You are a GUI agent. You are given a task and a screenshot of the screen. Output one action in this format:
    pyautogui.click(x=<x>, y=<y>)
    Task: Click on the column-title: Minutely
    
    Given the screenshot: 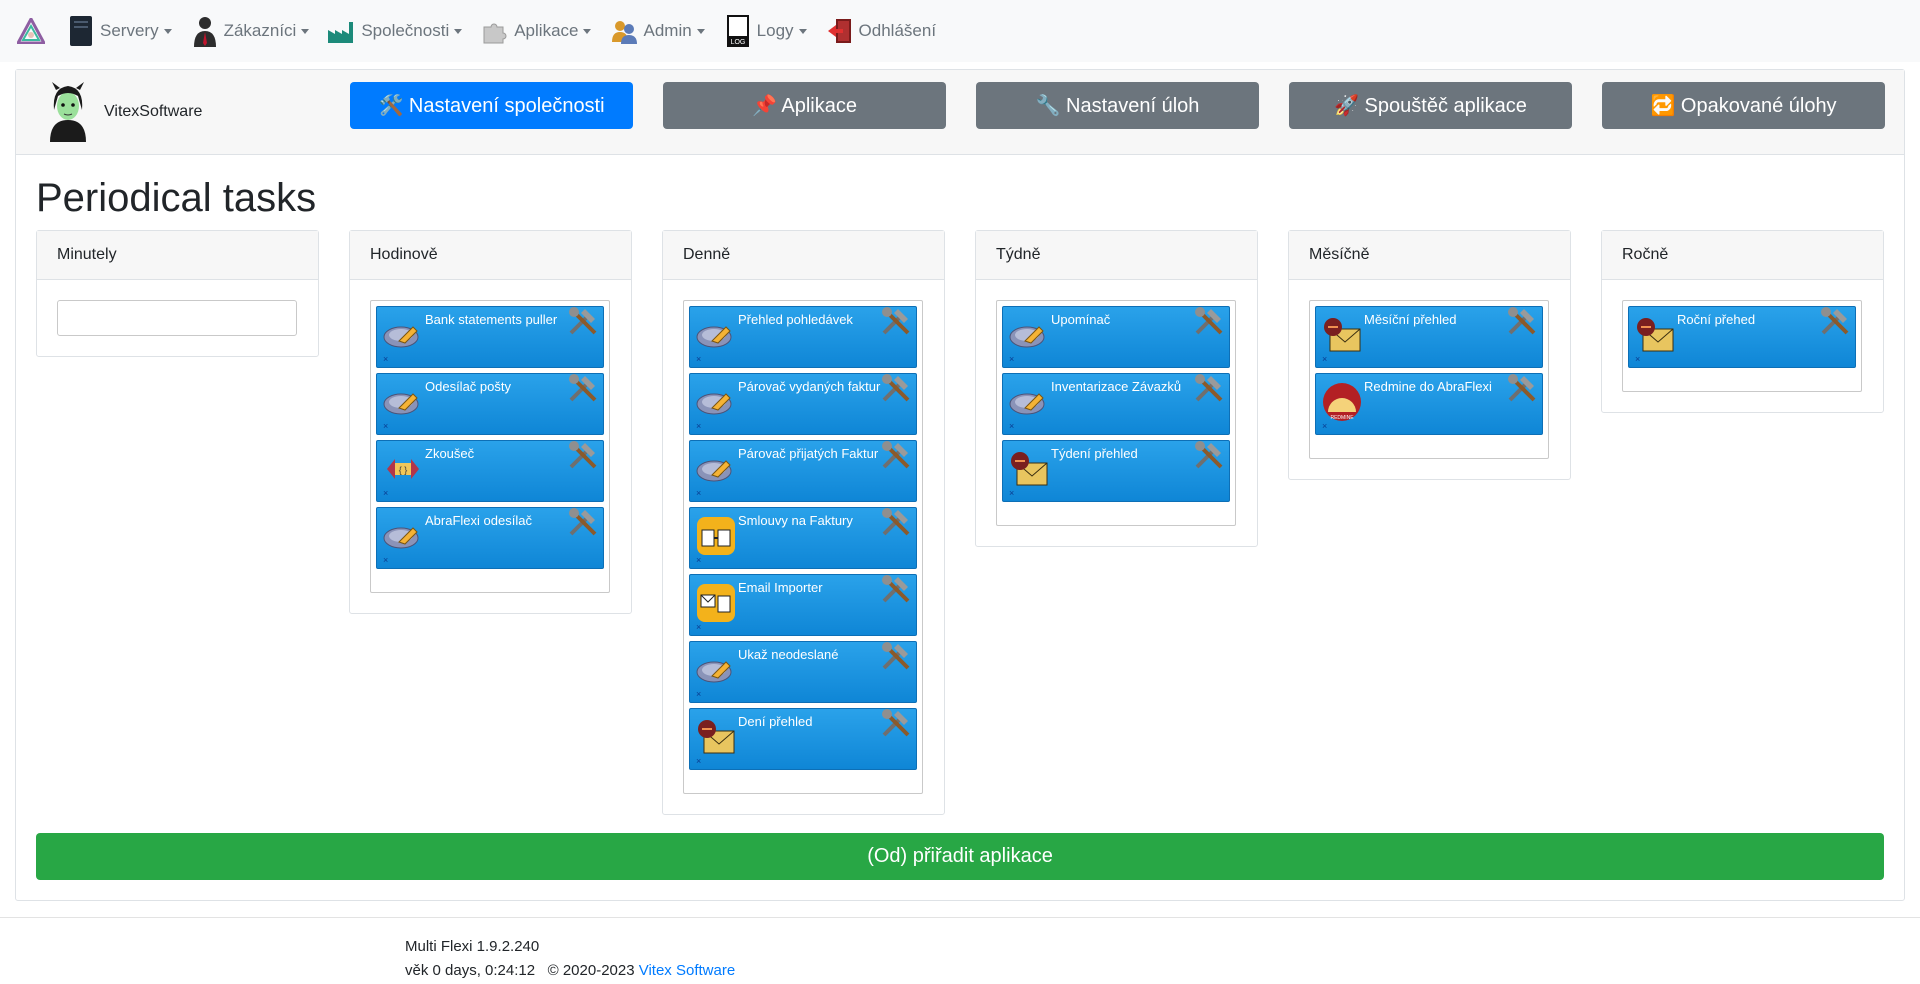 What is the action you would take?
    pyautogui.click(x=177, y=255)
    